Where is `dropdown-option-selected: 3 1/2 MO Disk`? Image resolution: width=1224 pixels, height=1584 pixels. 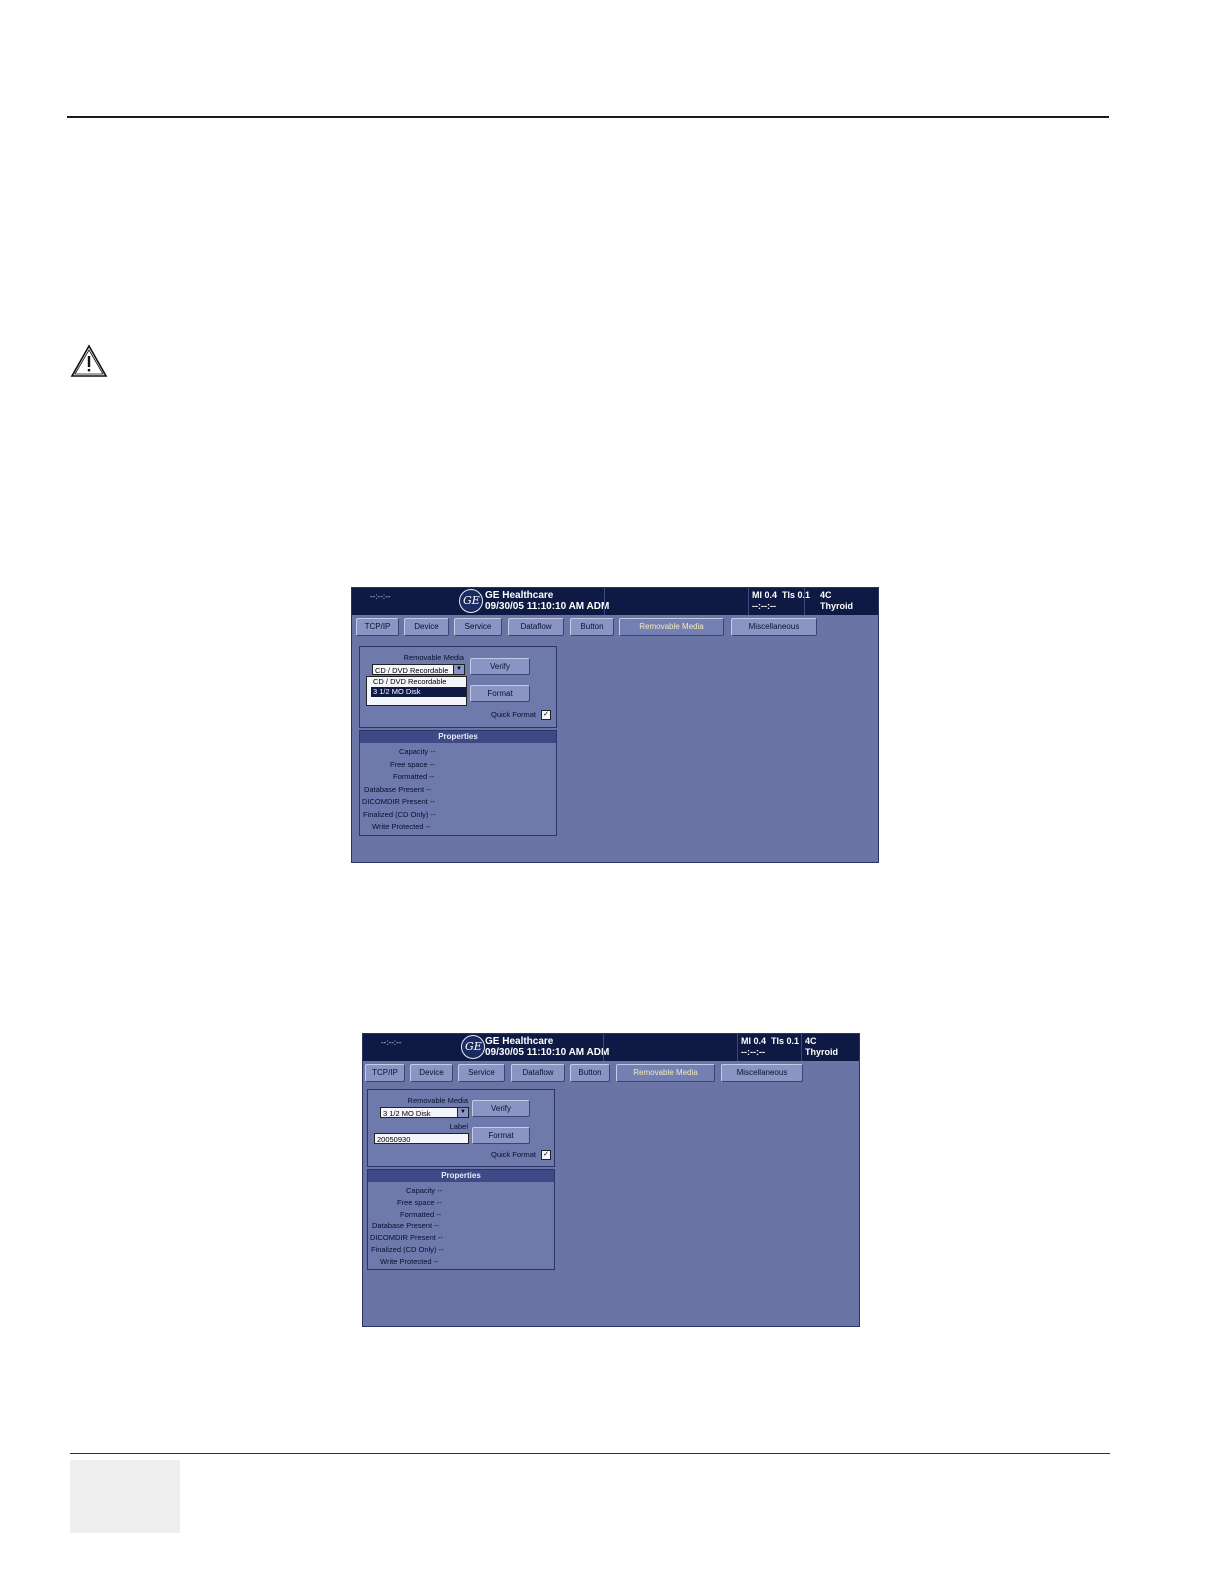
dropdown-option-selected: 3 1/2 MO Disk is located at coordinates (418, 692).